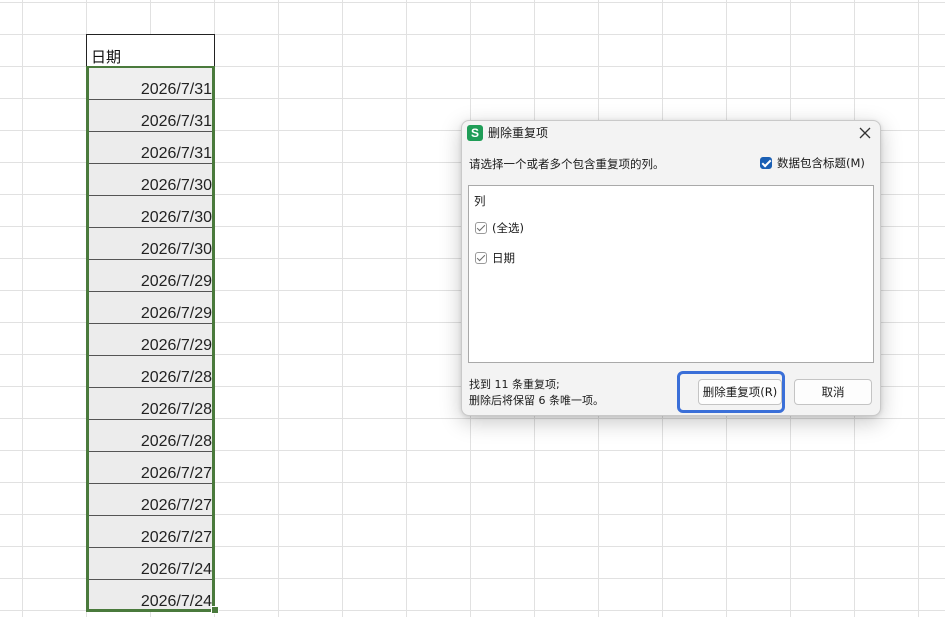 Image resolution: width=945 pixels, height=617 pixels. Describe the element at coordinates (503, 258) in the screenshot. I see `list-item-label: 日期` at that location.